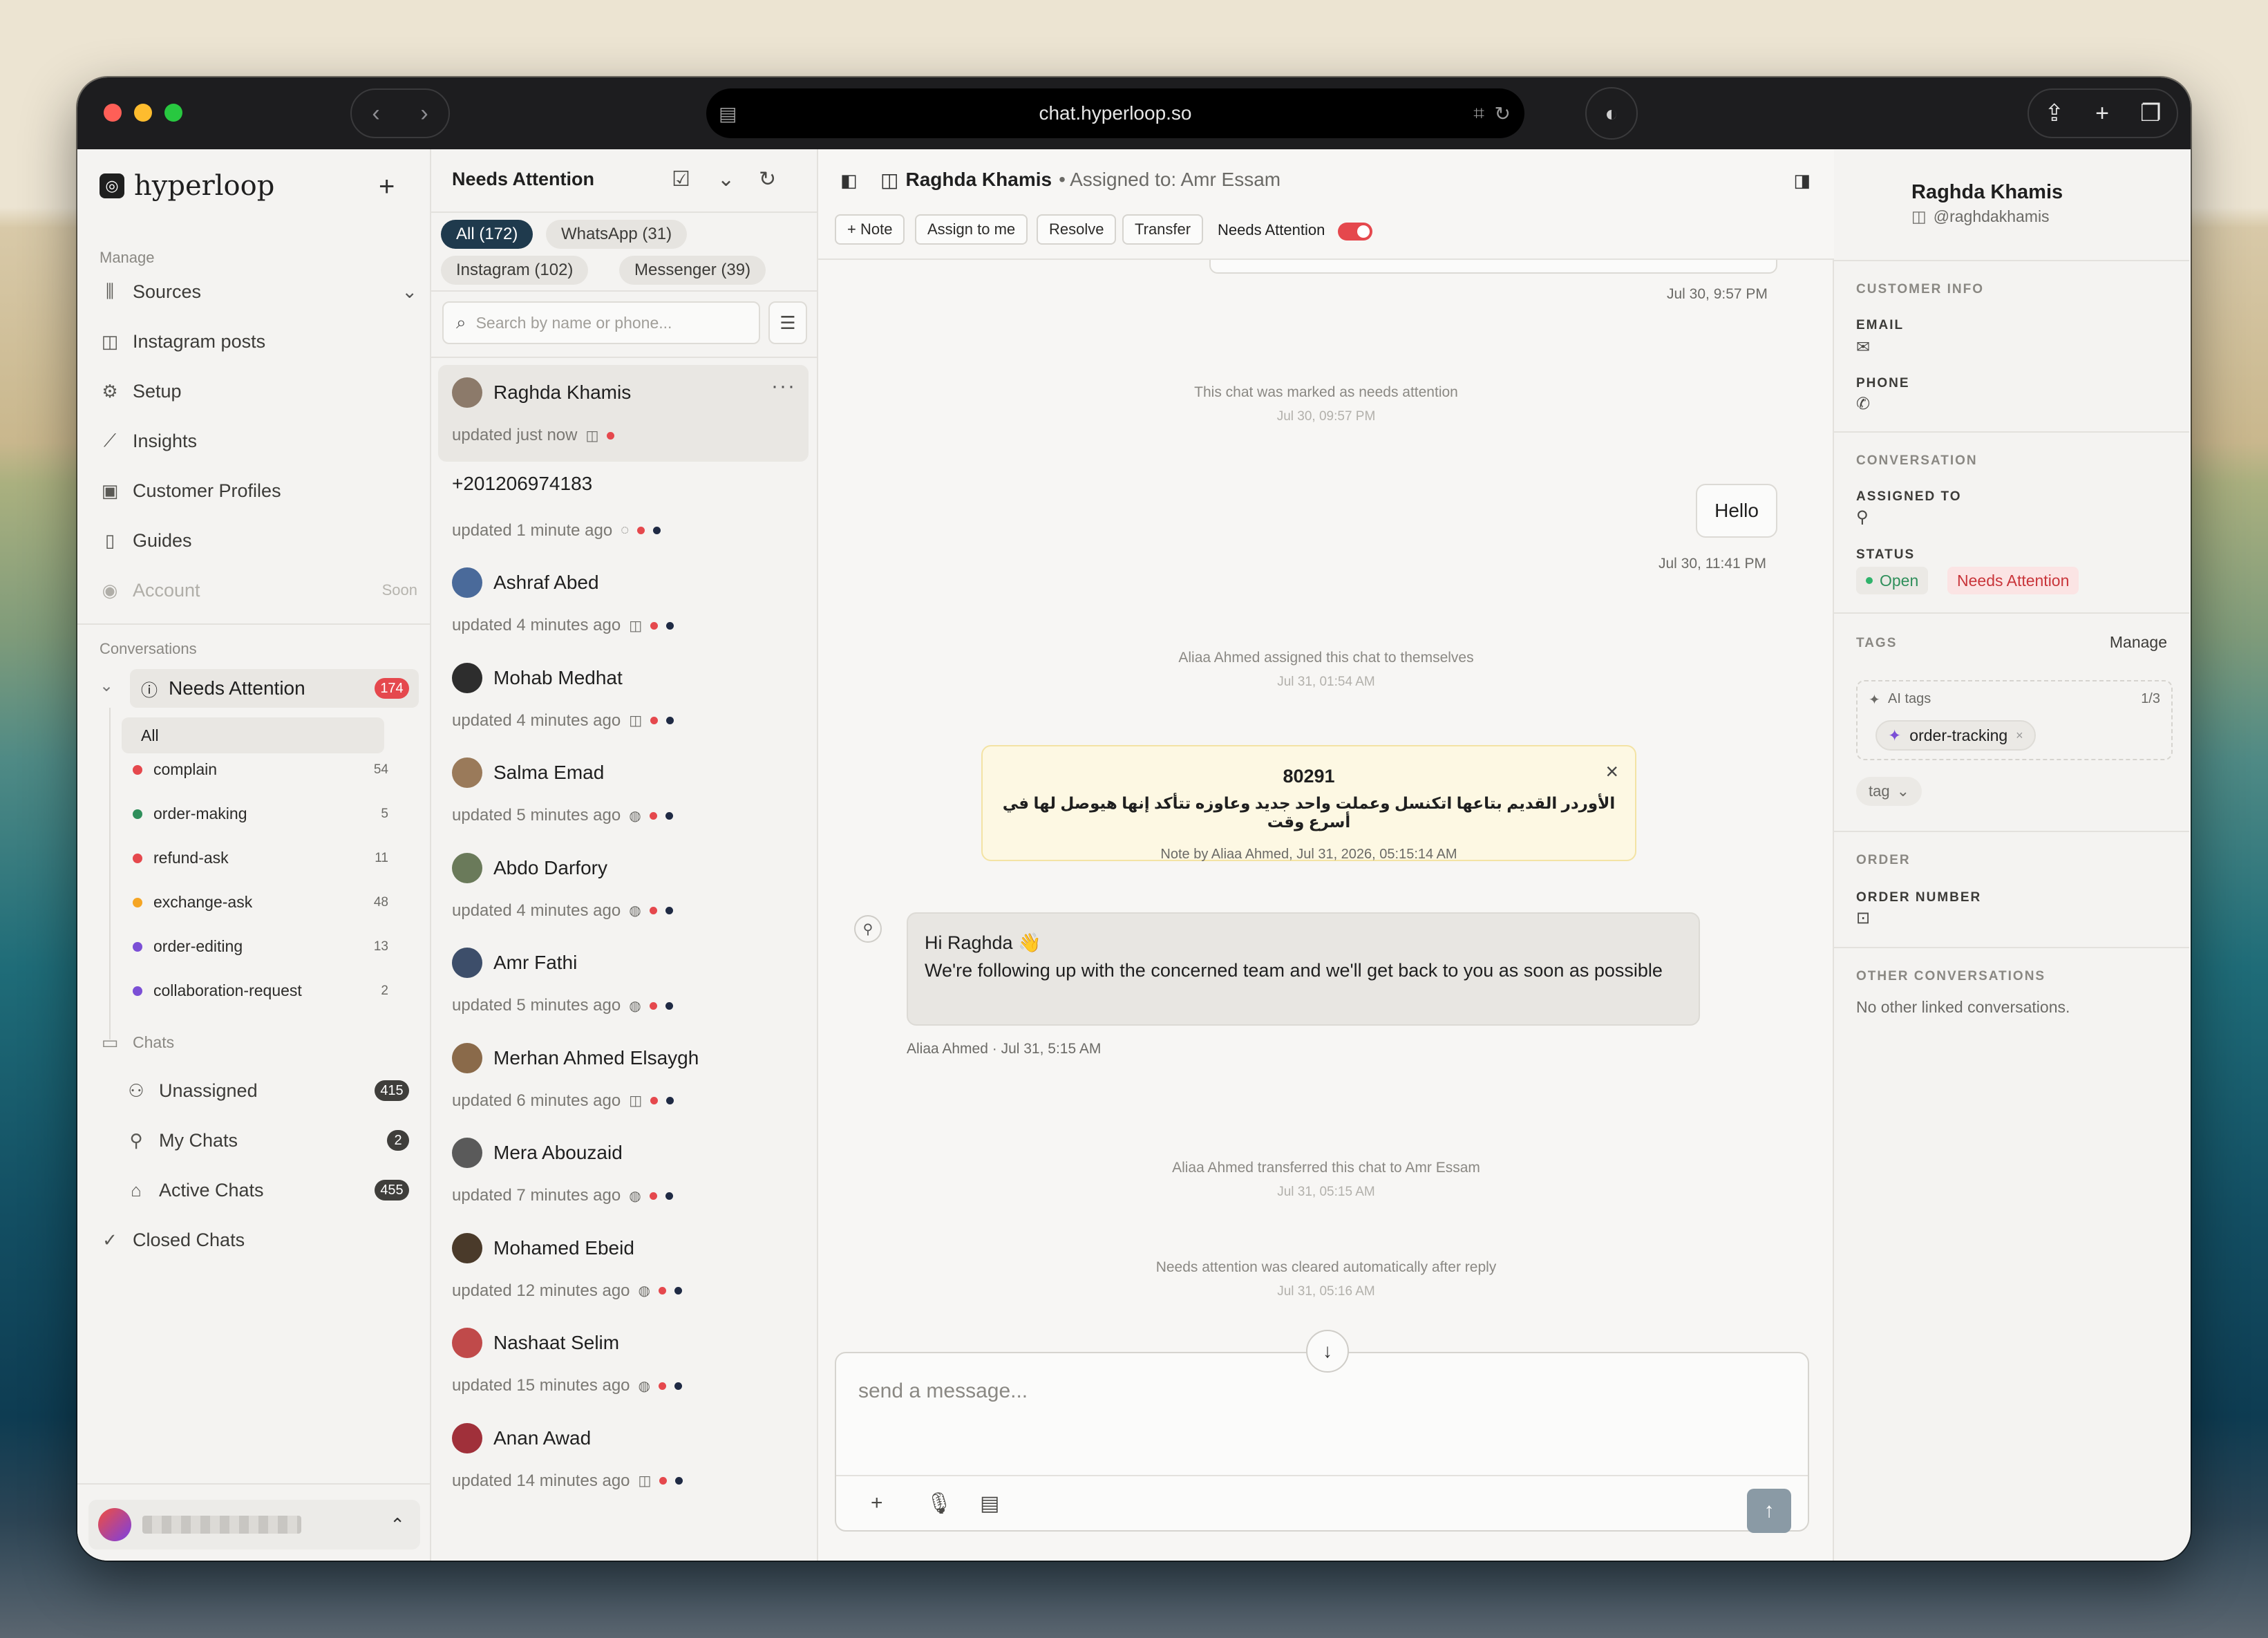  Describe the element at coordinates (113, 113) in the screenshot. I see `close-window-button` at that location.